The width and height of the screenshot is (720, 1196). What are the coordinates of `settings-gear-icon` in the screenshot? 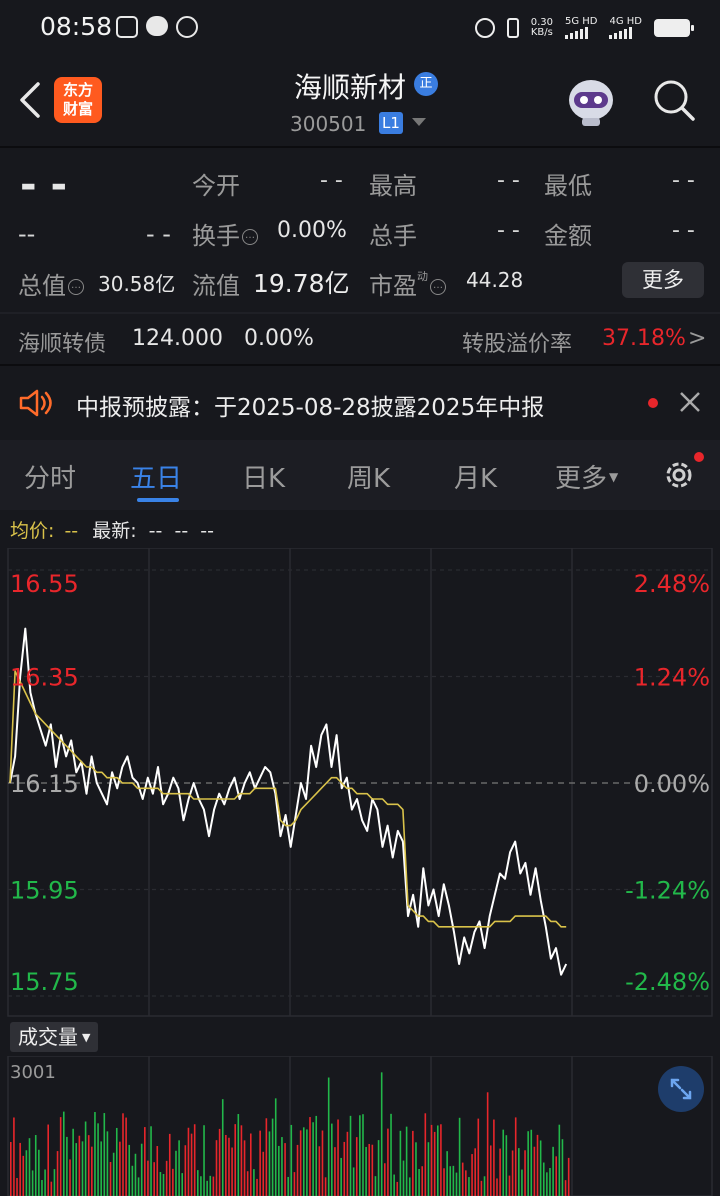 It's located at (679, 475).